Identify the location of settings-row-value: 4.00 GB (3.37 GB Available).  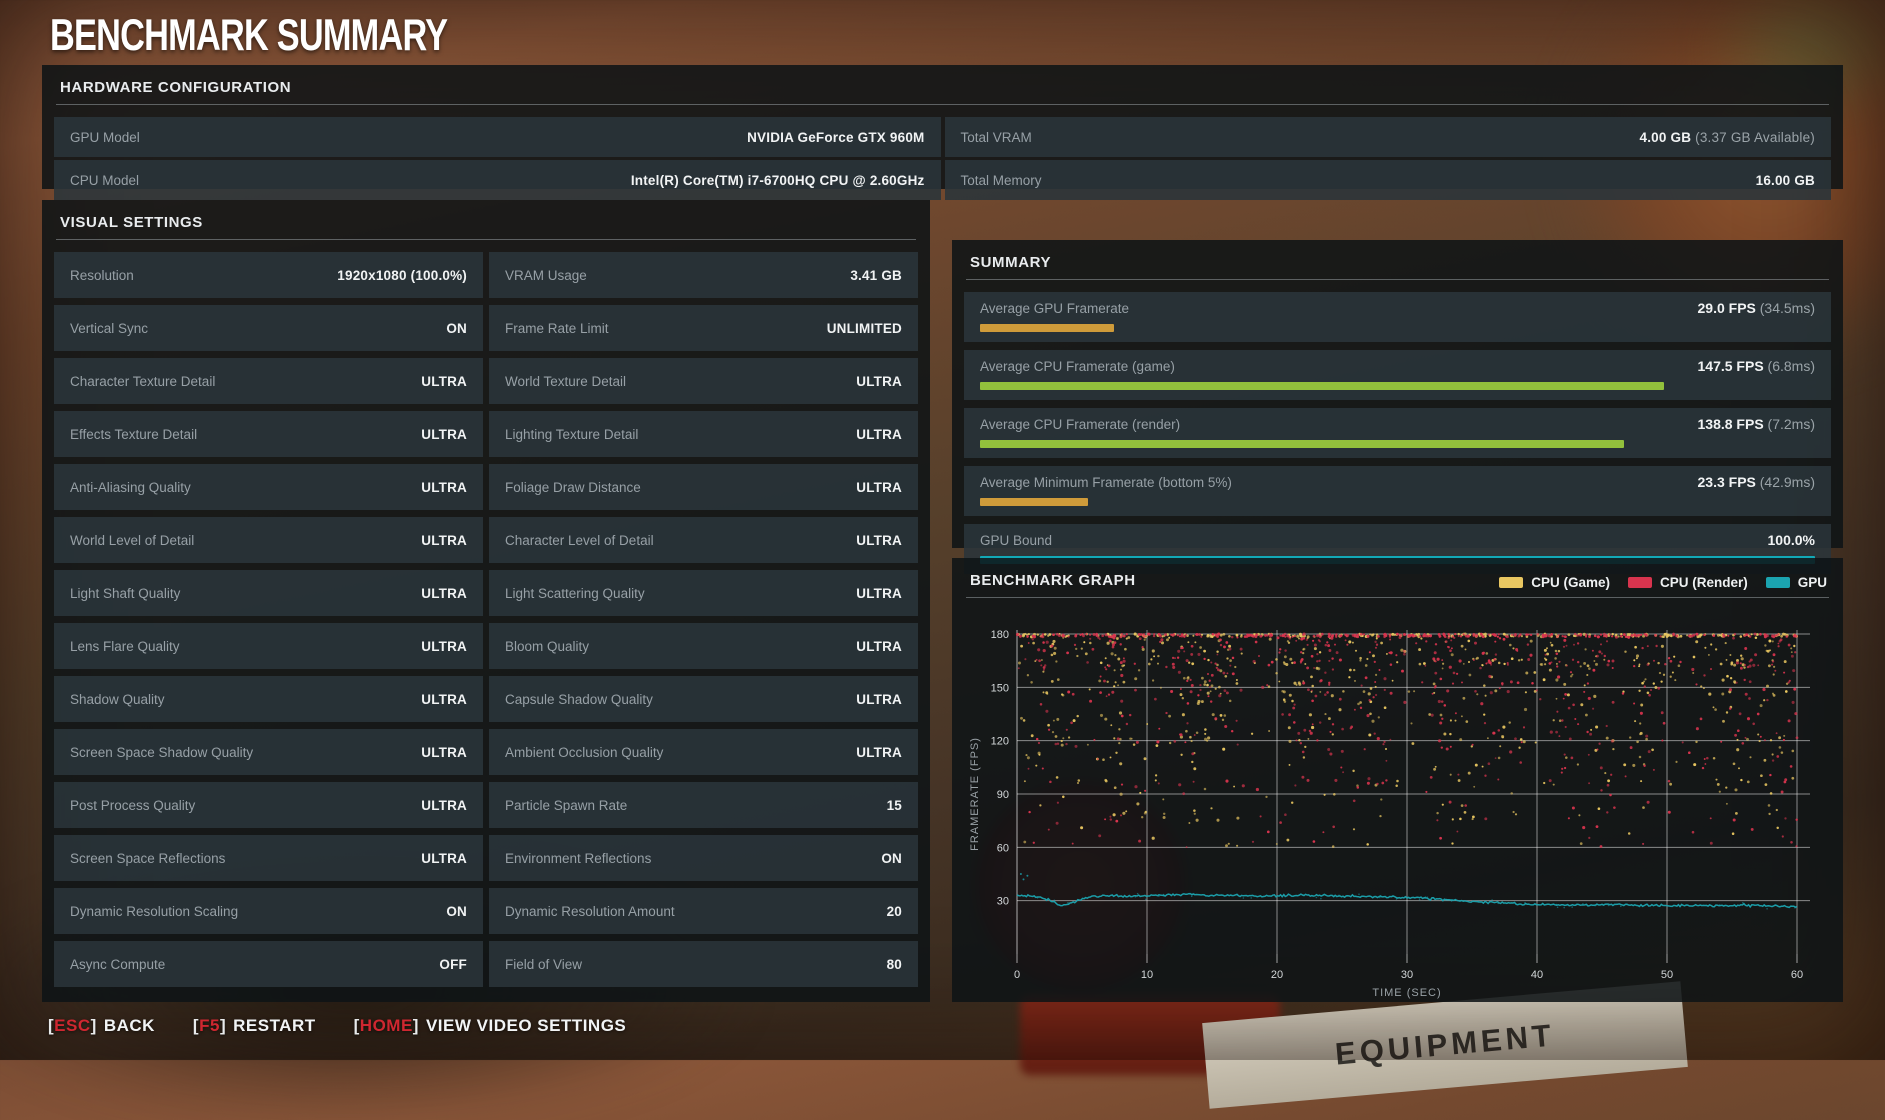
(1727, 137).